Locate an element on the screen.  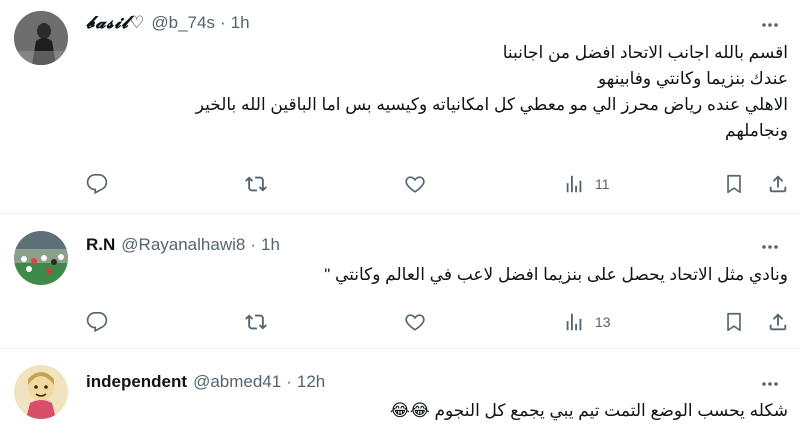
display-name: independent is located at coordinates (136, 382).